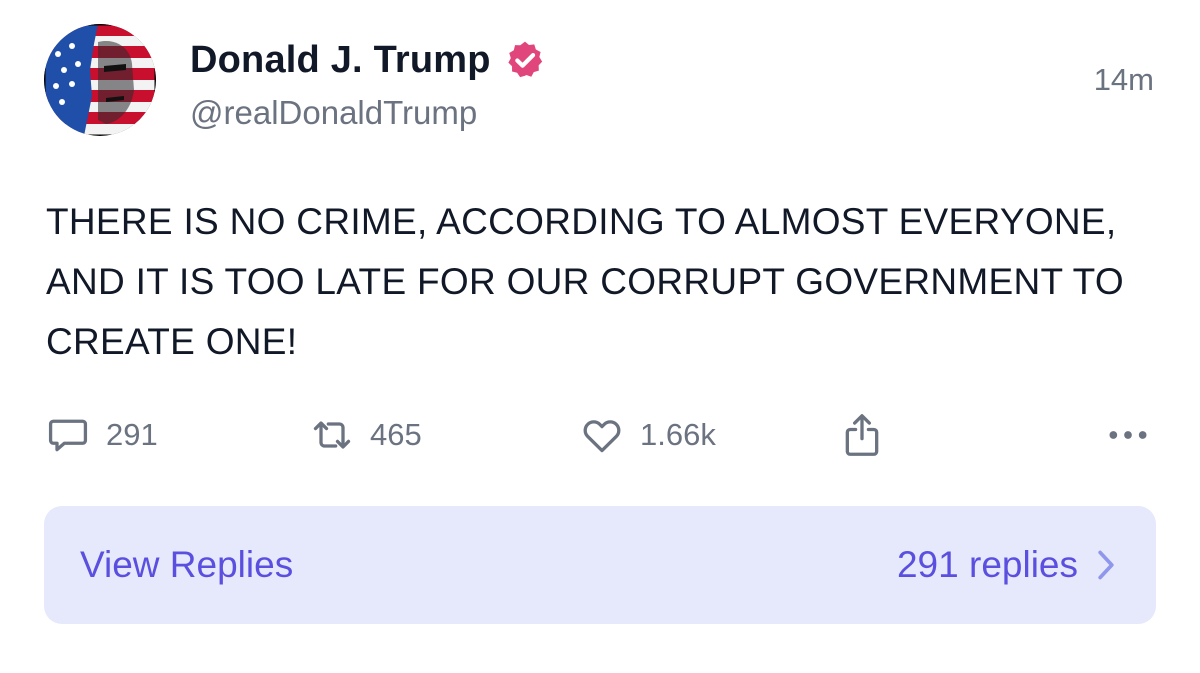 The width and height of the screenshot is (1200, 673). I want to click on reply-button: 291, so click(102, 435).